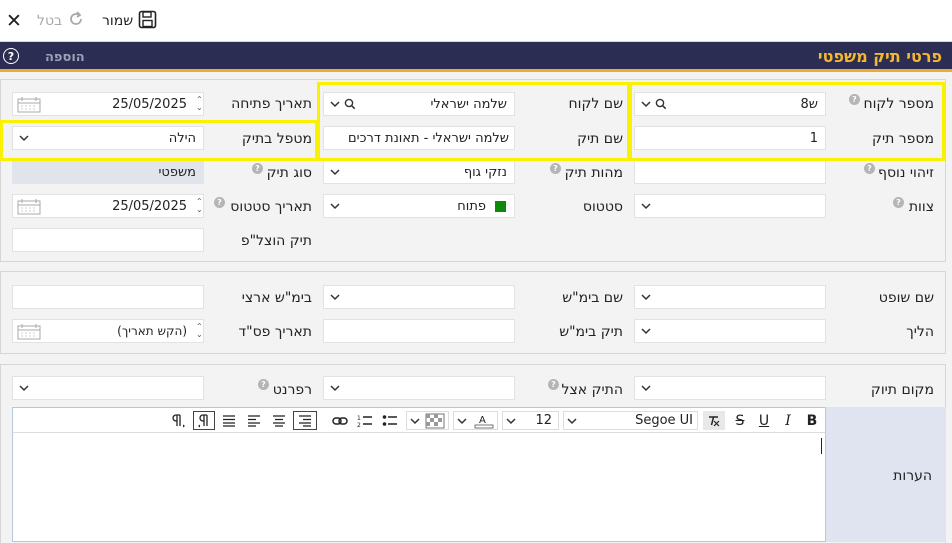 This screenshot has width=952, height=543. I want to click on underline-button: U, so click(764, 420).